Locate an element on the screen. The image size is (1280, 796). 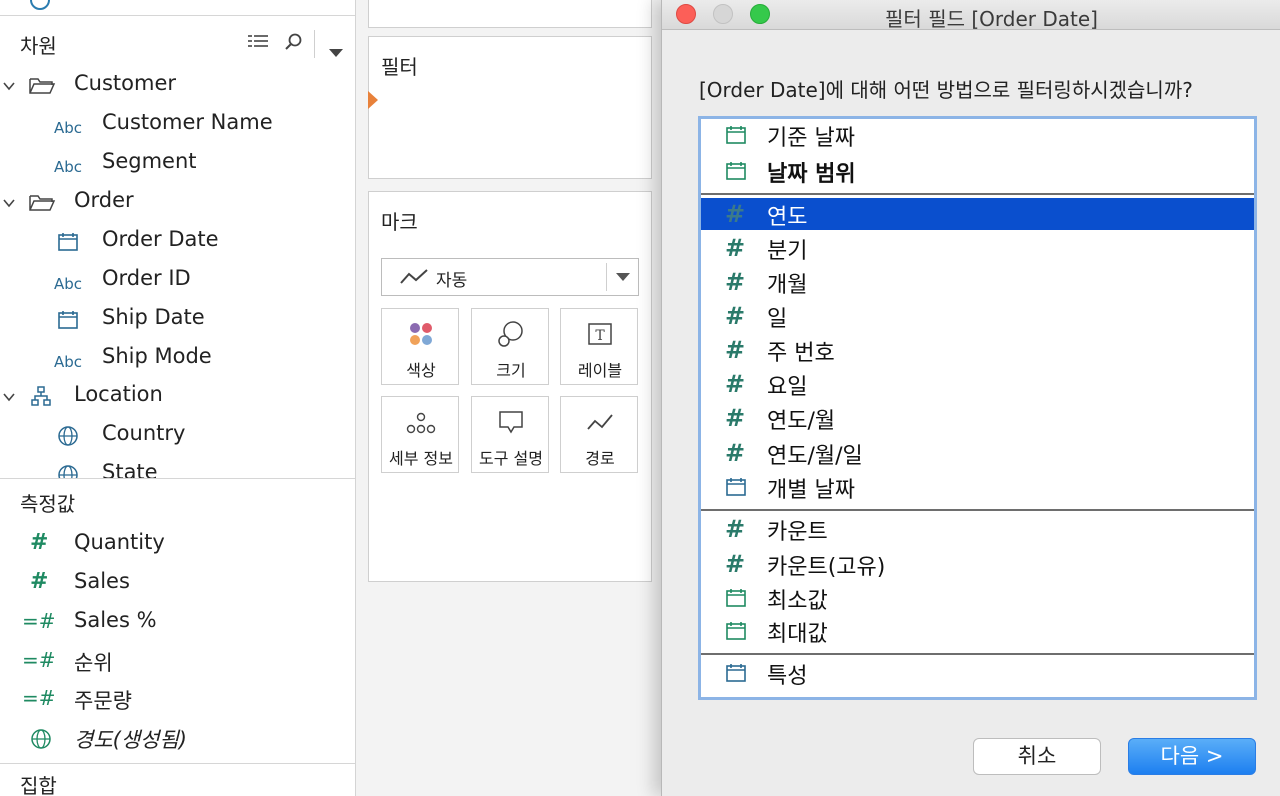
tooltip-button: 도구 설명 is located at coordinates (510, 434).